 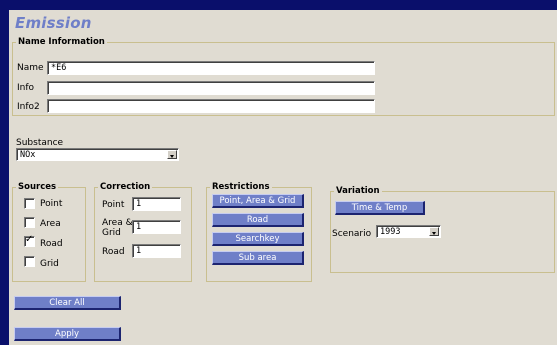 What do you see at coordinates (51, 204) in the screenshot?
I see `source-point-label: Point` at bounding box center [51, 204].